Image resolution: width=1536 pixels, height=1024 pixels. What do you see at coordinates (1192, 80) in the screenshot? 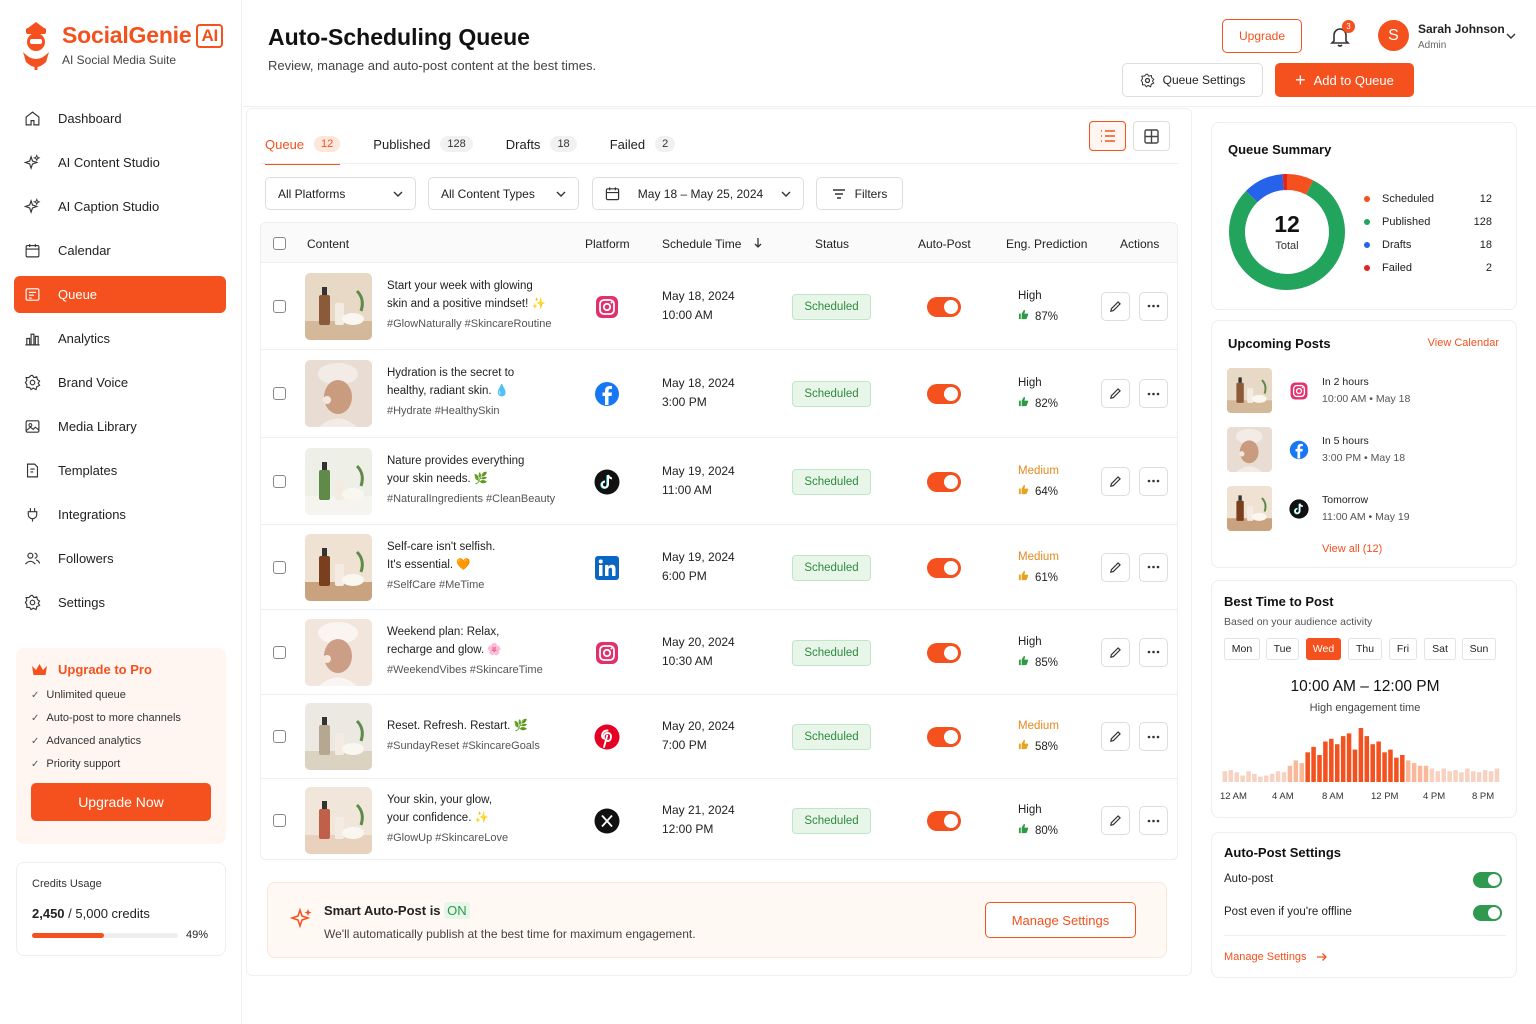
I see `queue-settings-button: Queue Settings` at bounding box center [1192, 80].